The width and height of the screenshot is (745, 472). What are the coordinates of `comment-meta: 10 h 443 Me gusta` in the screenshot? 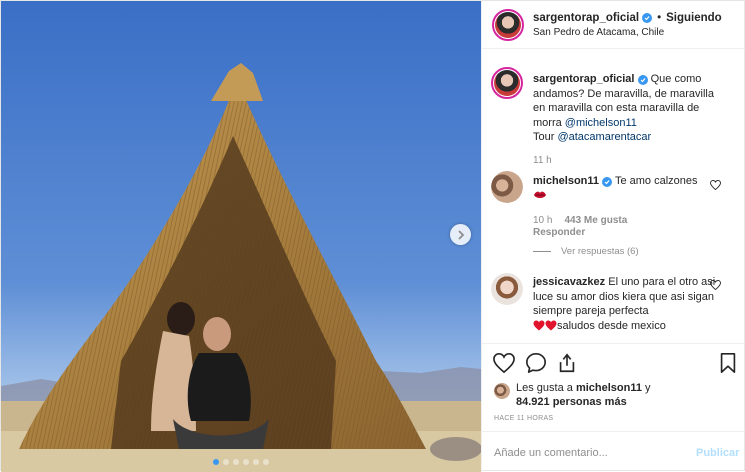 It's located at (580, 220).